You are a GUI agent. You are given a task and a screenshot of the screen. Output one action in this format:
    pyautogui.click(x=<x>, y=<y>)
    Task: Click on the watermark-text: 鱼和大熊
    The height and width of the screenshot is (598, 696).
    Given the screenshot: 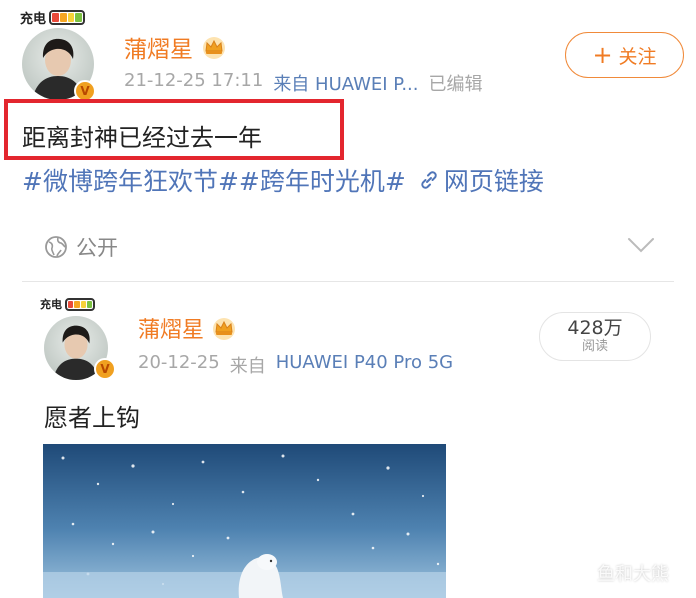 What is the action you would take?
    pyautogui.click(x=633, y=574)
    